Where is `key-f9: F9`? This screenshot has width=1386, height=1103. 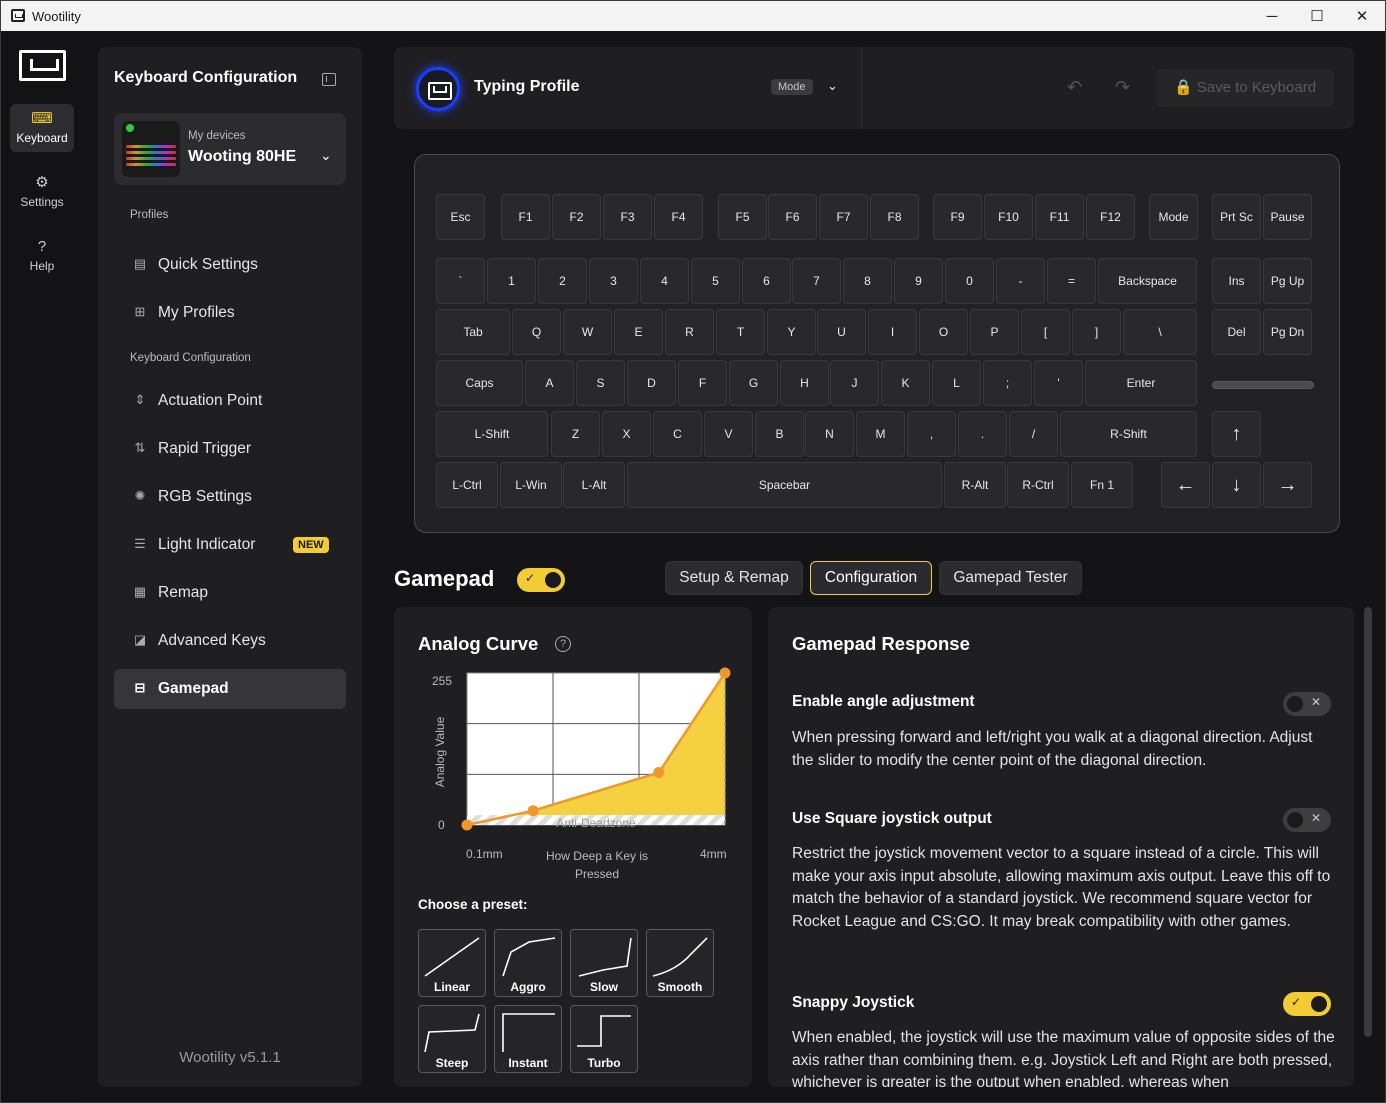
key-f9: F9 is located at coordinates (957, 217).